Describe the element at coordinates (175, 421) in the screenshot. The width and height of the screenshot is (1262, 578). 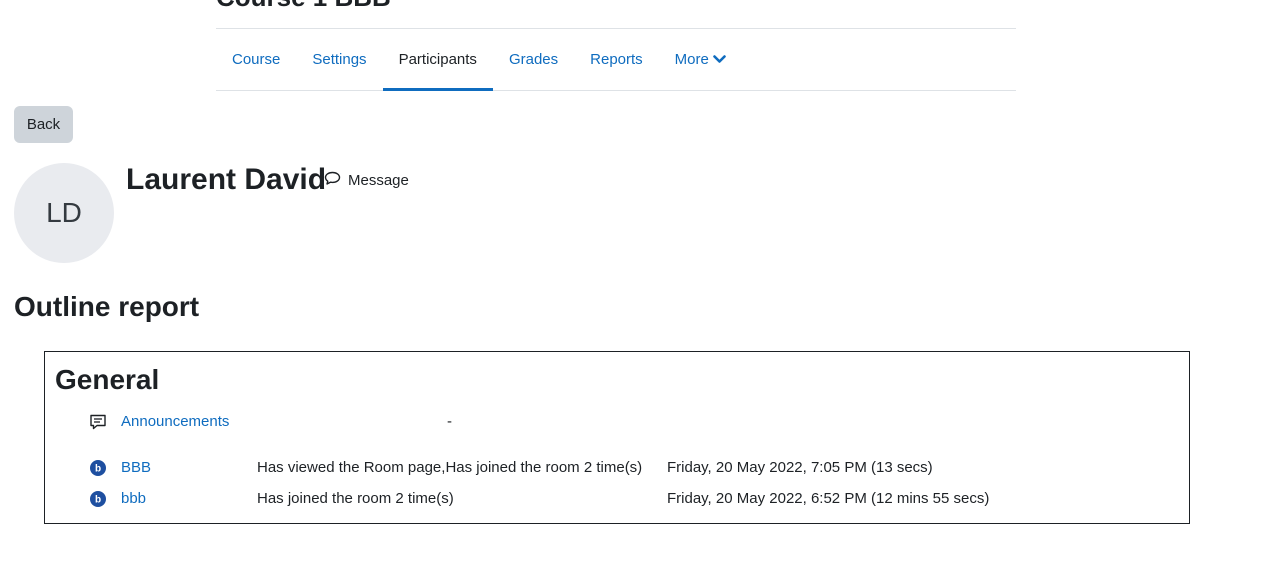
I see `activity-link-announcements: Announcements` at that location.